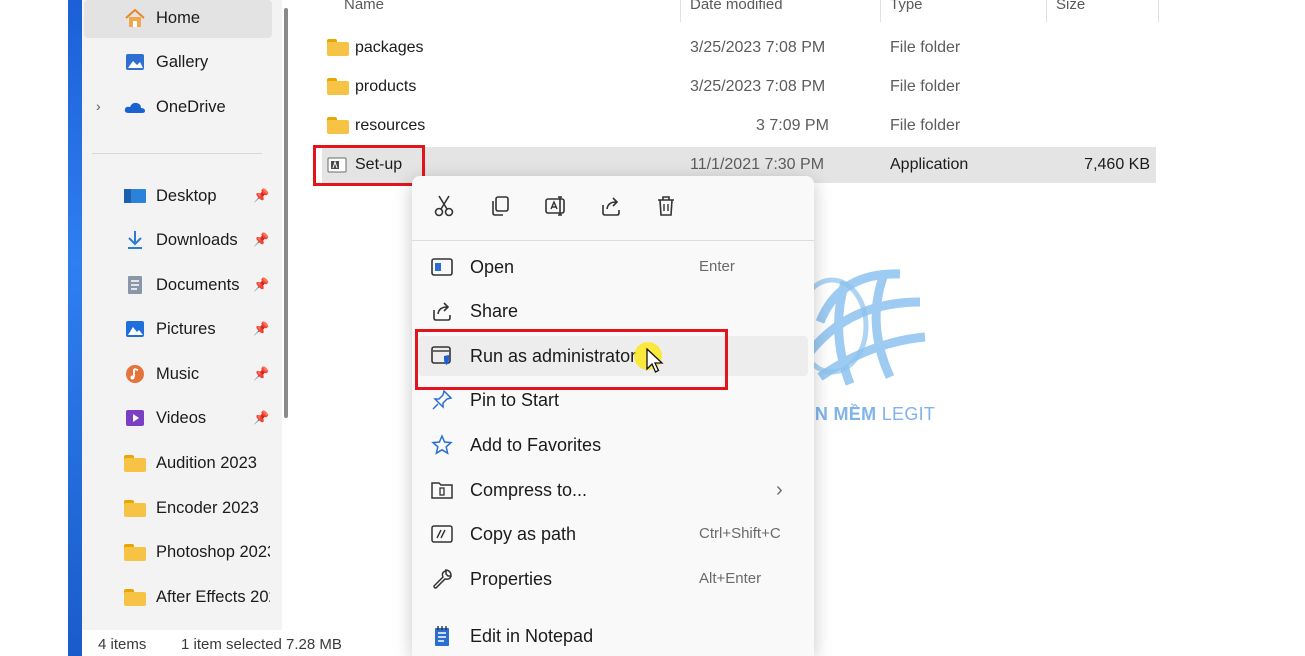  I want to click on copy-icon, so click(500, 206).